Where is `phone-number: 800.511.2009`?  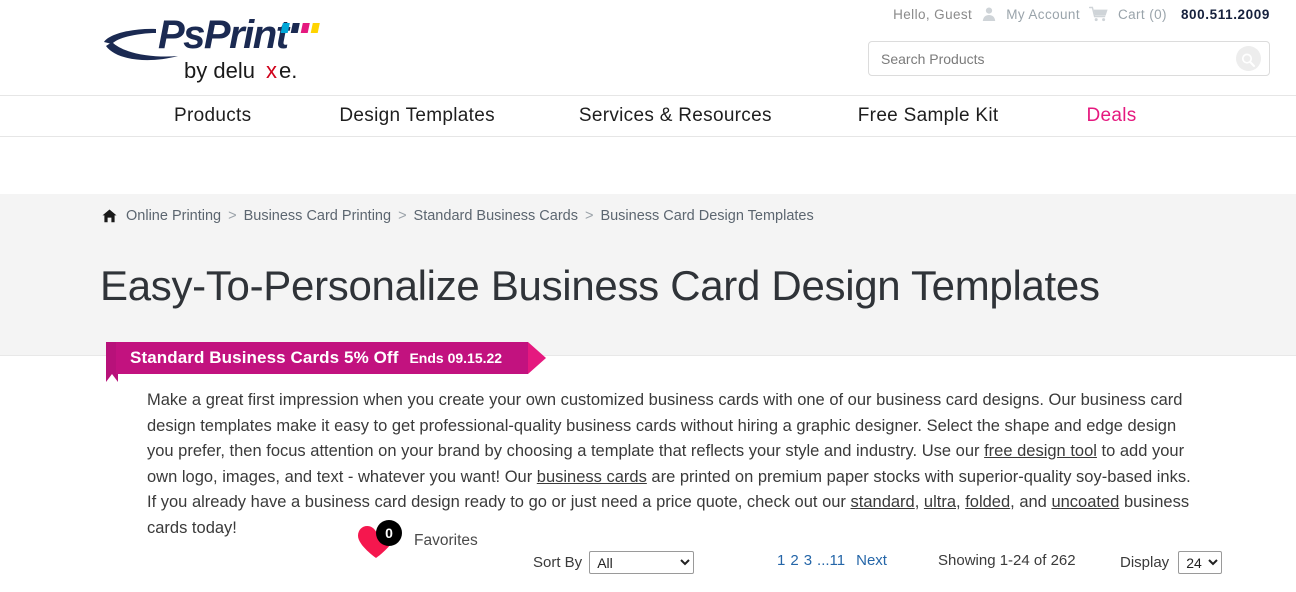 phone-number: 800.511.2009 is located at coordinates (1225, 14).